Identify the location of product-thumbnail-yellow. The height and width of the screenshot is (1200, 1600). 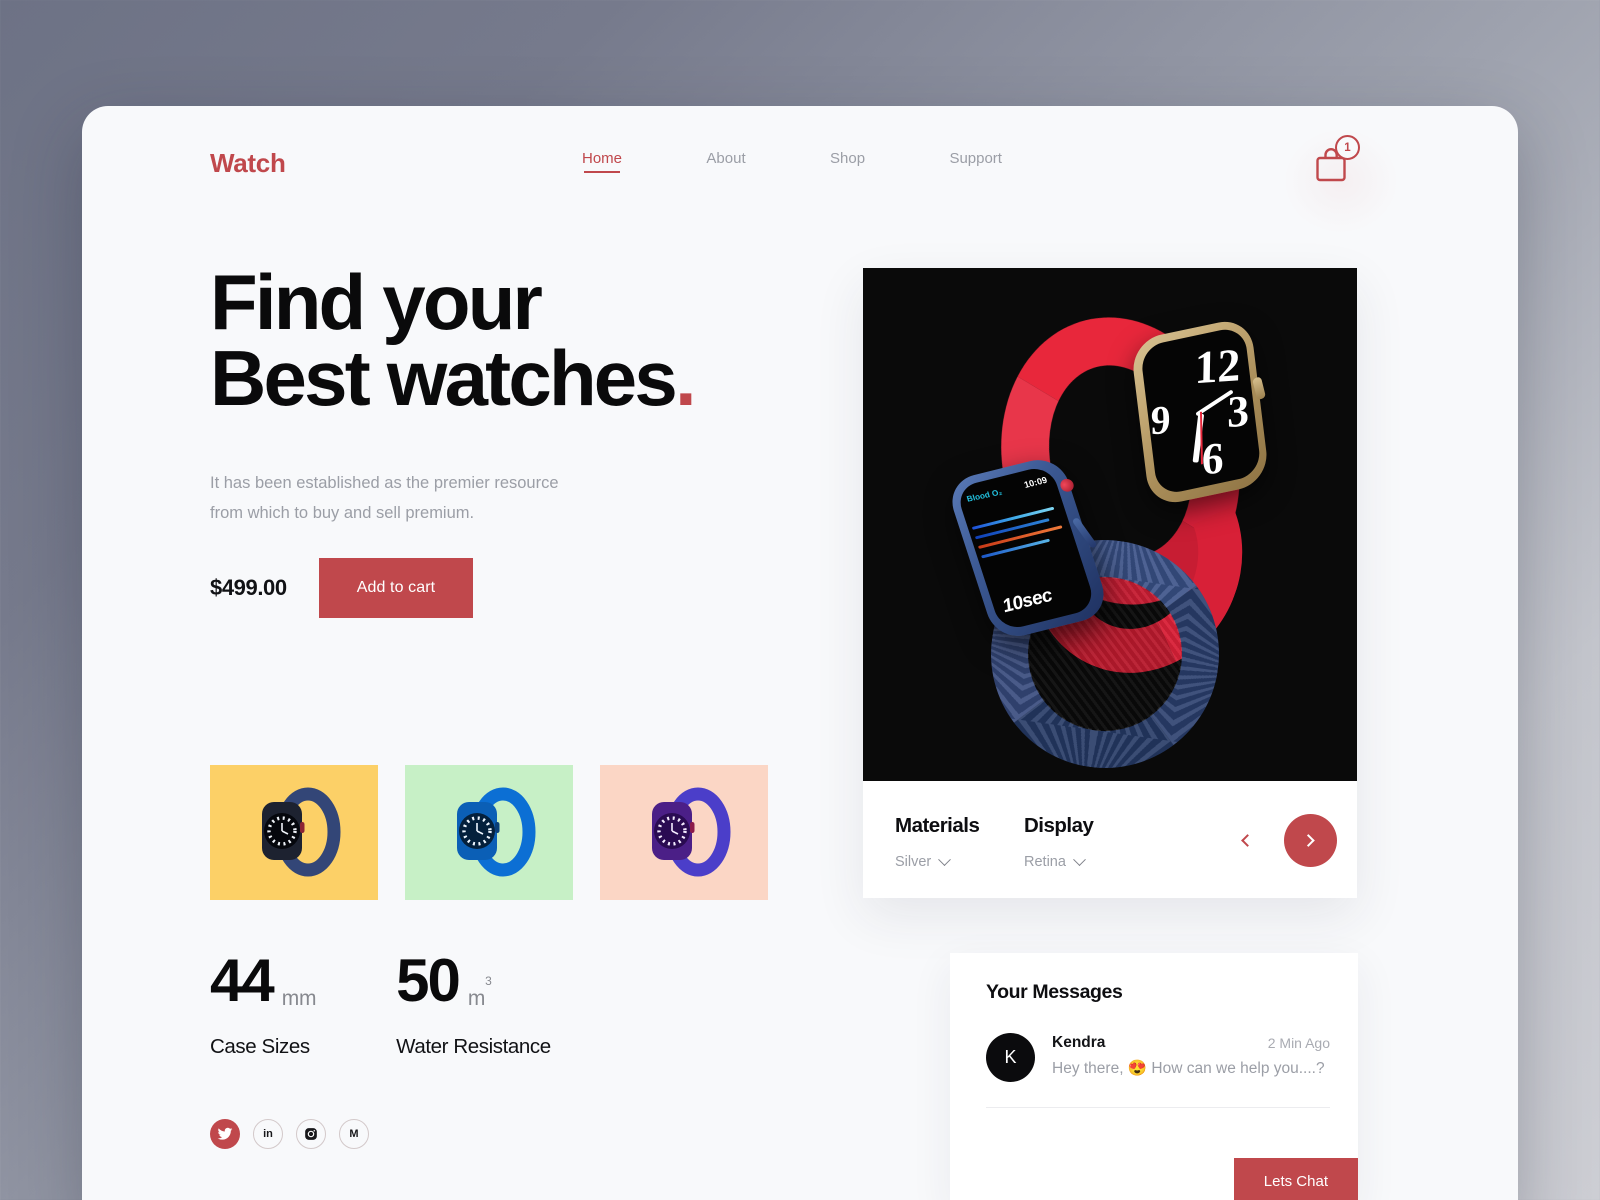
(294, 832).